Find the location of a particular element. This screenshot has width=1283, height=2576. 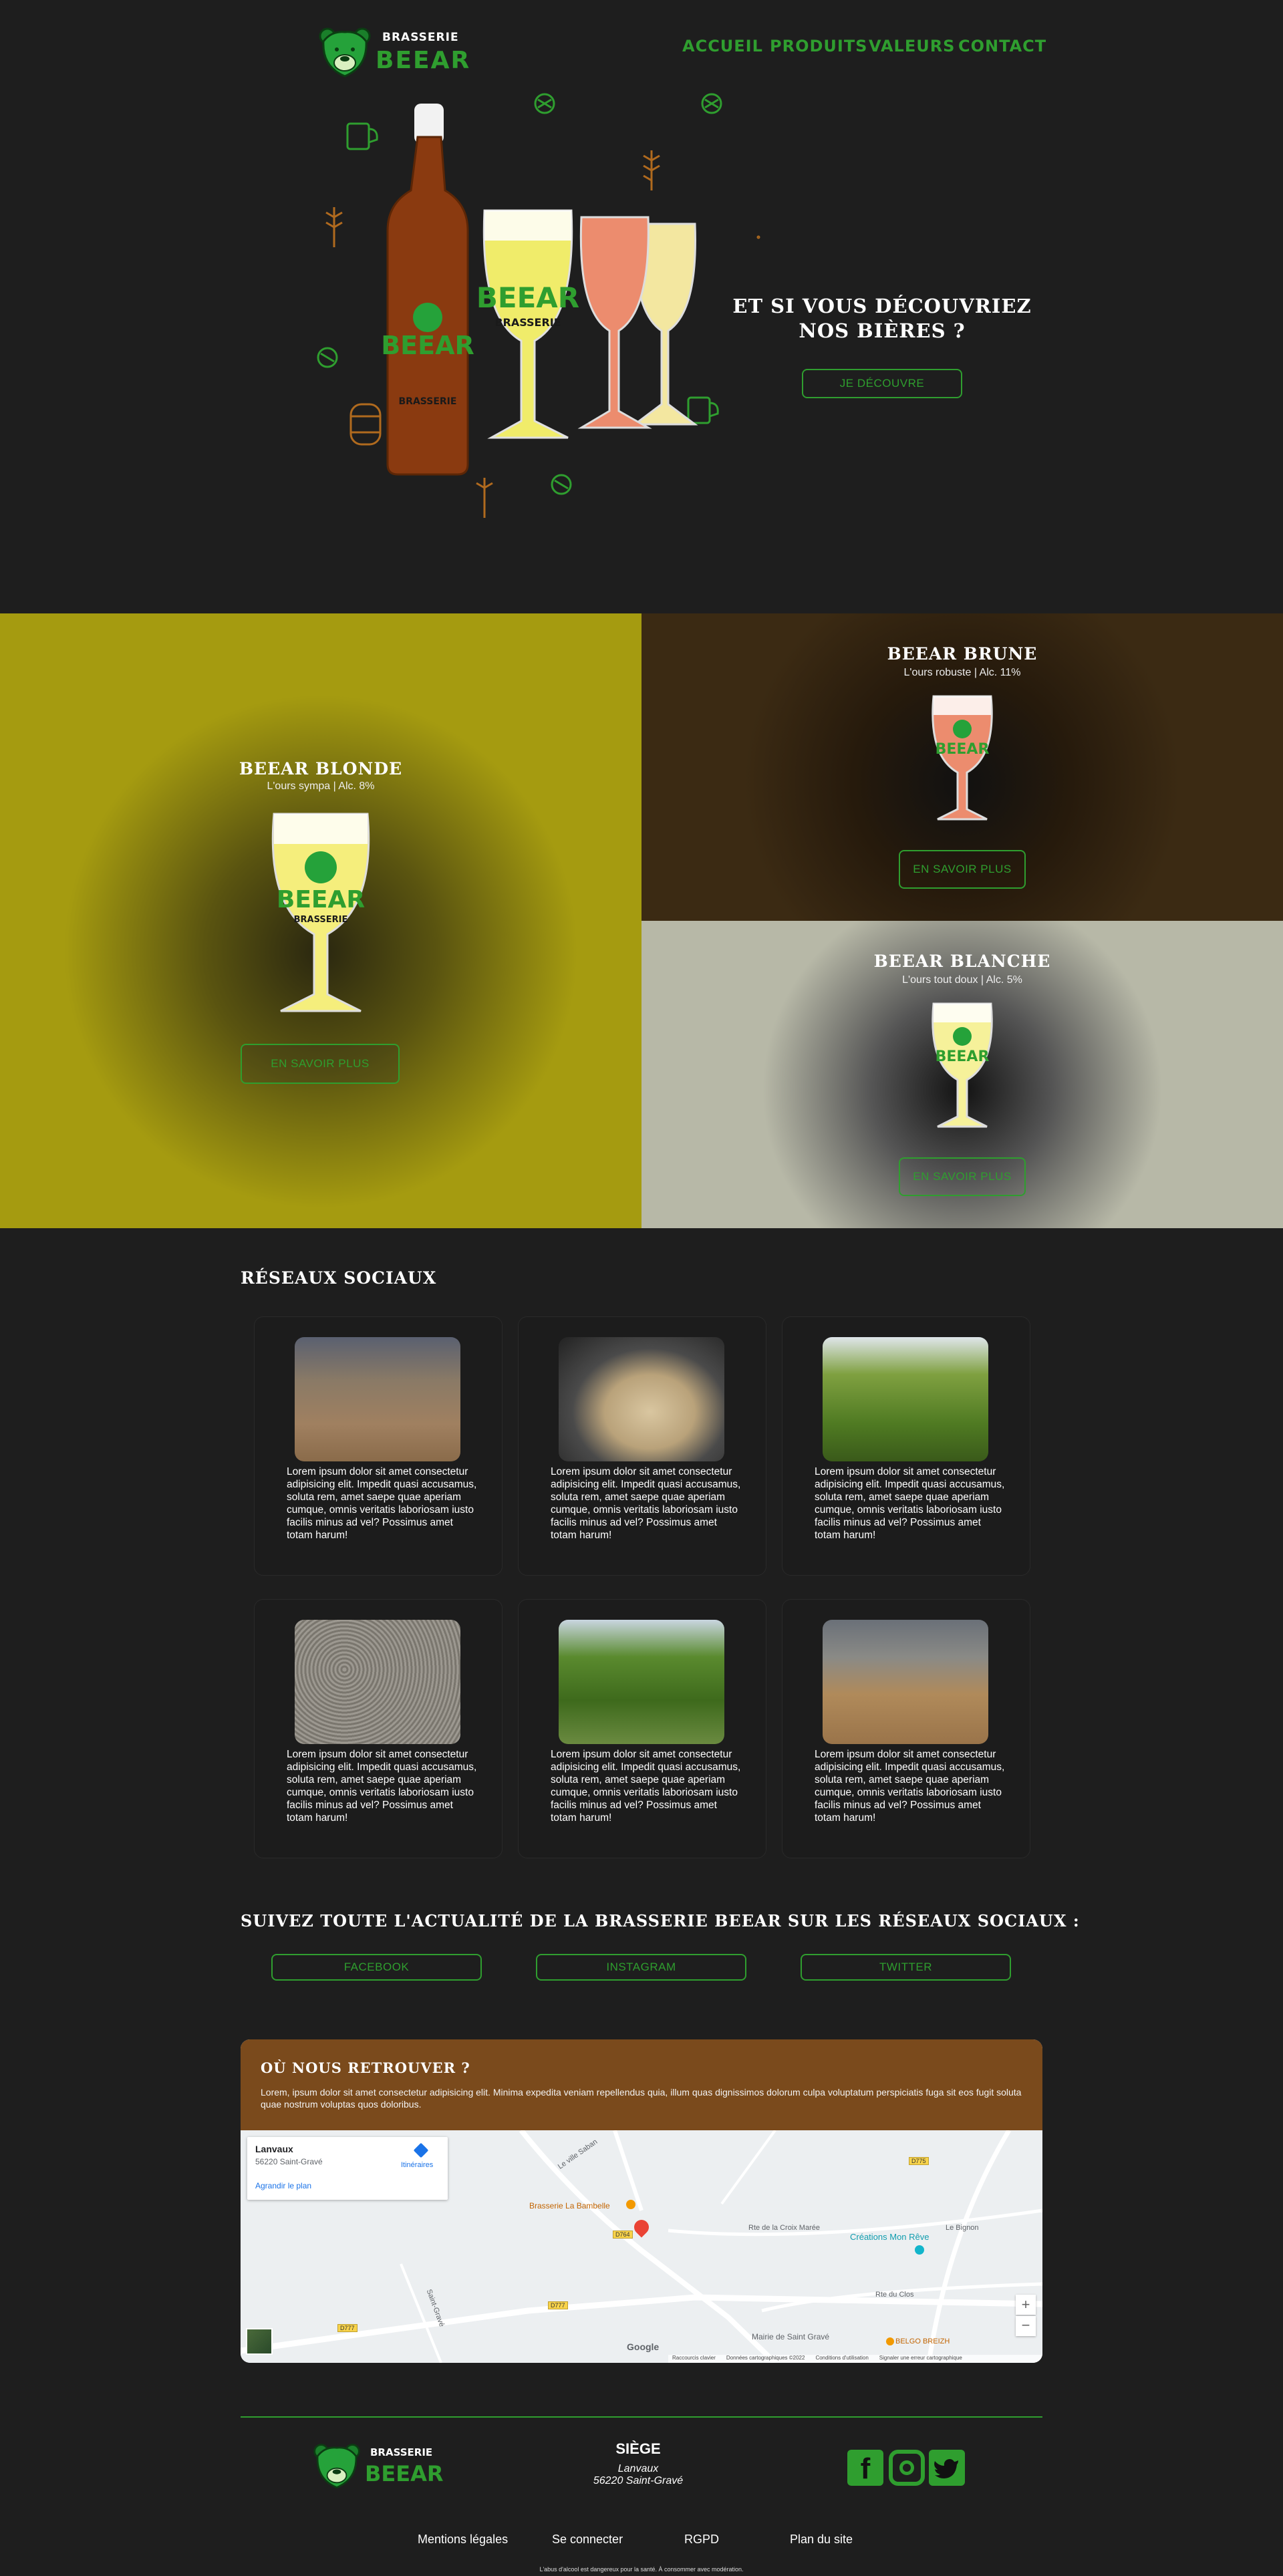

photo-grain is located at coordinates (377, 1682).